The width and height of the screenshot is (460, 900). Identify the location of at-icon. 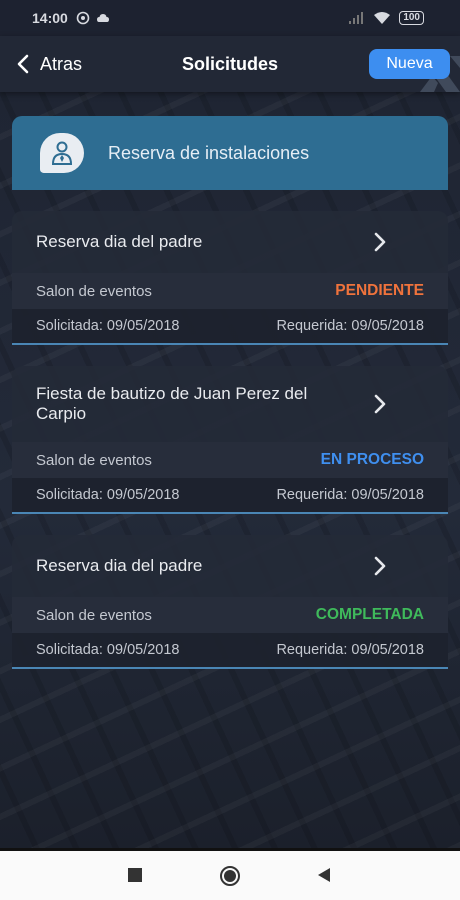
(83, 18).